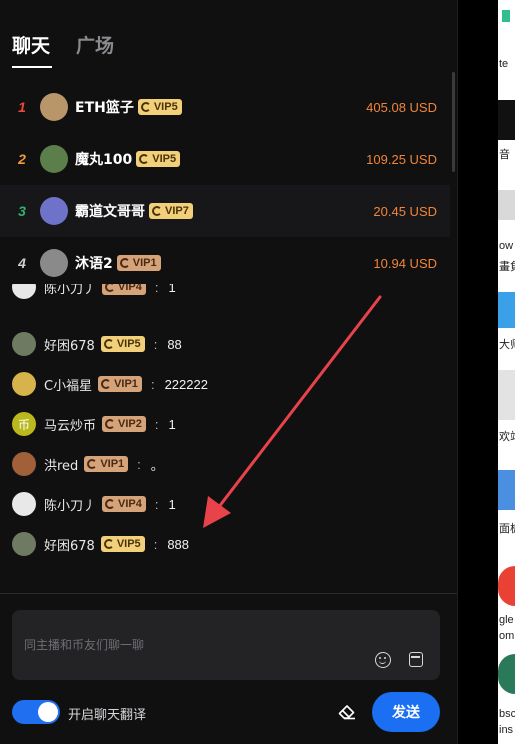 Image resolution: width=515 pixels, height=744 pixels. What do you see at coordinates (22, 107) in the screenshot?
I see `rank-number: 1` at bounding box center [22, 107].